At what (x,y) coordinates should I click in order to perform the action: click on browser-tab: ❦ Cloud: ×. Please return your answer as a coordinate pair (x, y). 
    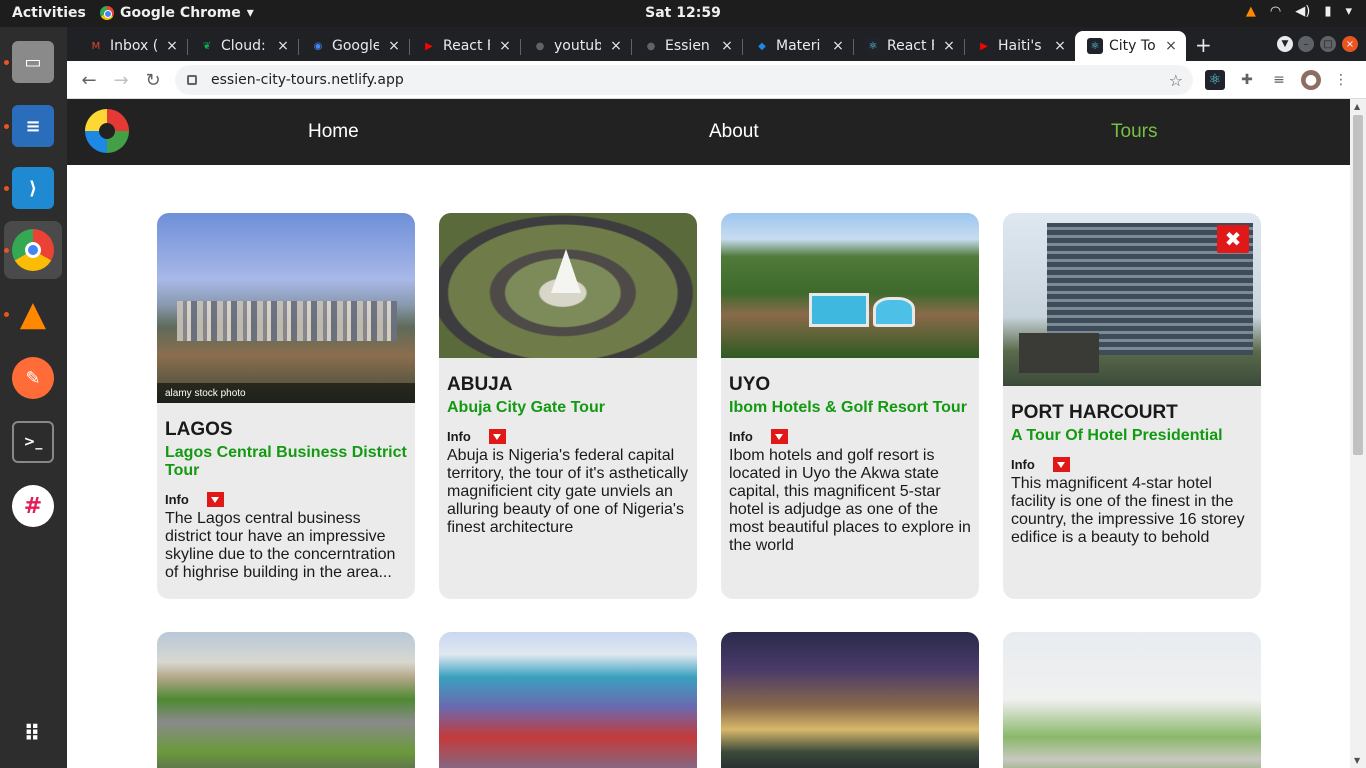
    Looking at the image, I should click on (242, 46).